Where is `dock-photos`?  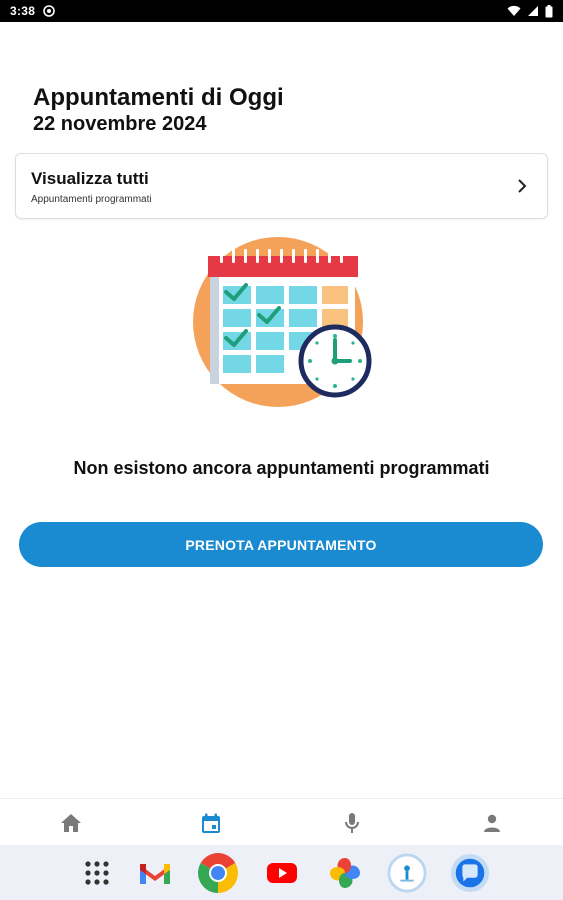 dock-photos is located at coordinates (345, 873).